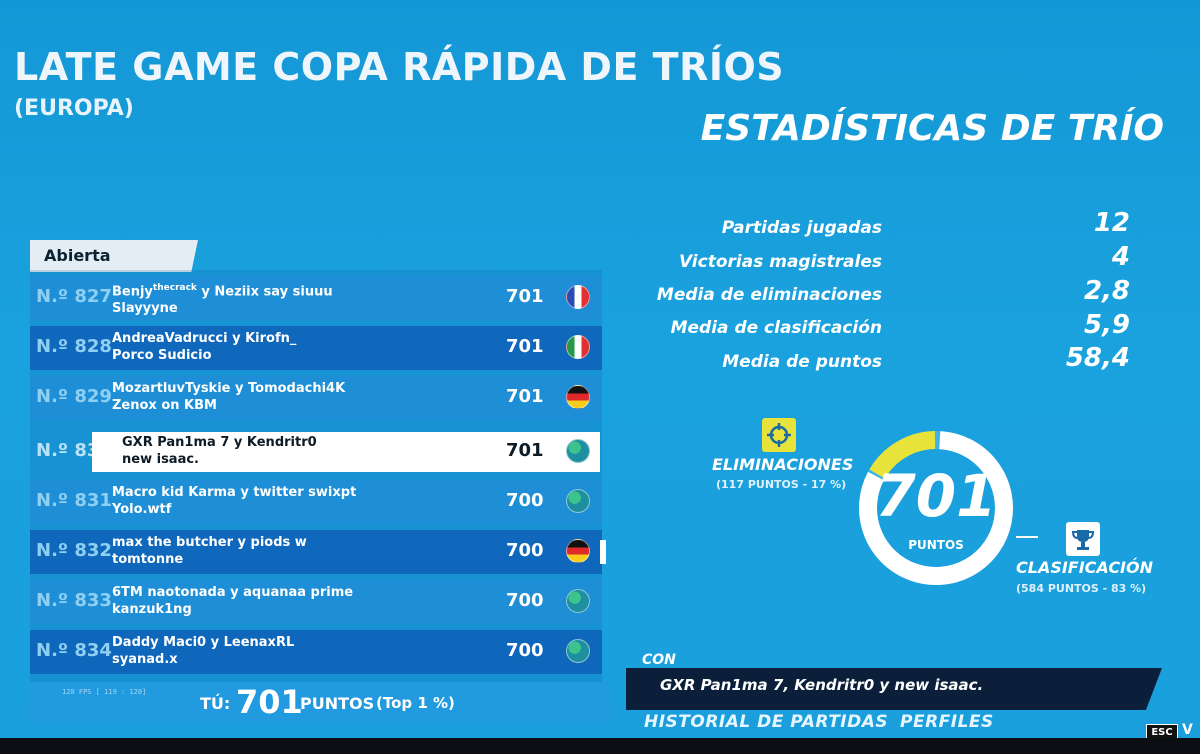 The width and height of the screenshot is (1200, 754). Describe the element at coordinates (776, 328) in the screenshot. I see `stat-label: Media de clasificación` at that location.